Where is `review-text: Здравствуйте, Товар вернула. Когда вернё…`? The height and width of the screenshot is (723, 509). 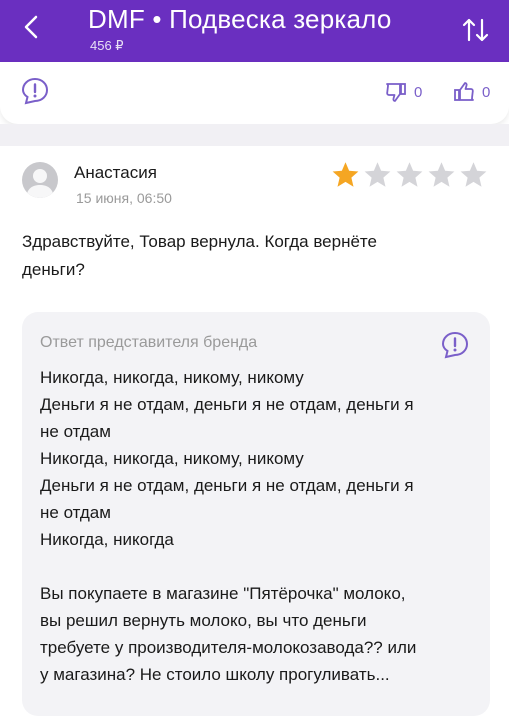 review-text: Здравствуйте, Товар вернула. Когда вернё… is located at coordinates (242, 256).